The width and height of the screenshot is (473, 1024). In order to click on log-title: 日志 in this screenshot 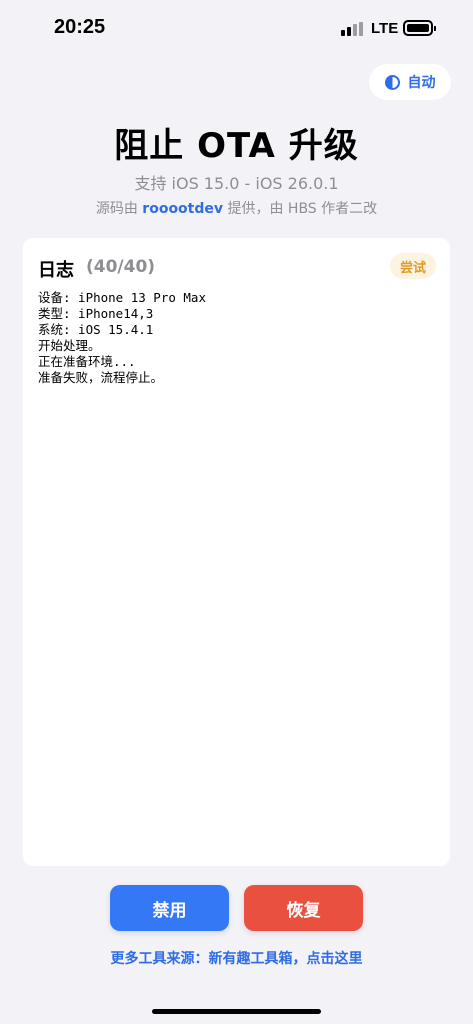, I will do `click(56, 270)`.